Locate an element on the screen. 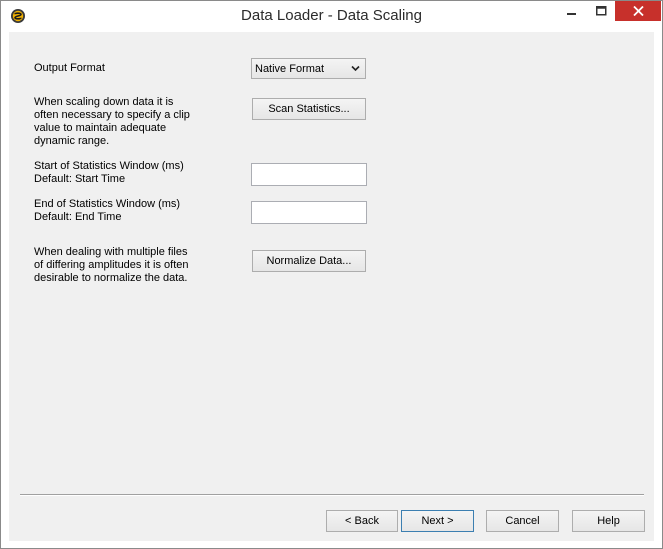 This screenshot has width=663, height=549. footer-divider is located at coordinates (332, 495).